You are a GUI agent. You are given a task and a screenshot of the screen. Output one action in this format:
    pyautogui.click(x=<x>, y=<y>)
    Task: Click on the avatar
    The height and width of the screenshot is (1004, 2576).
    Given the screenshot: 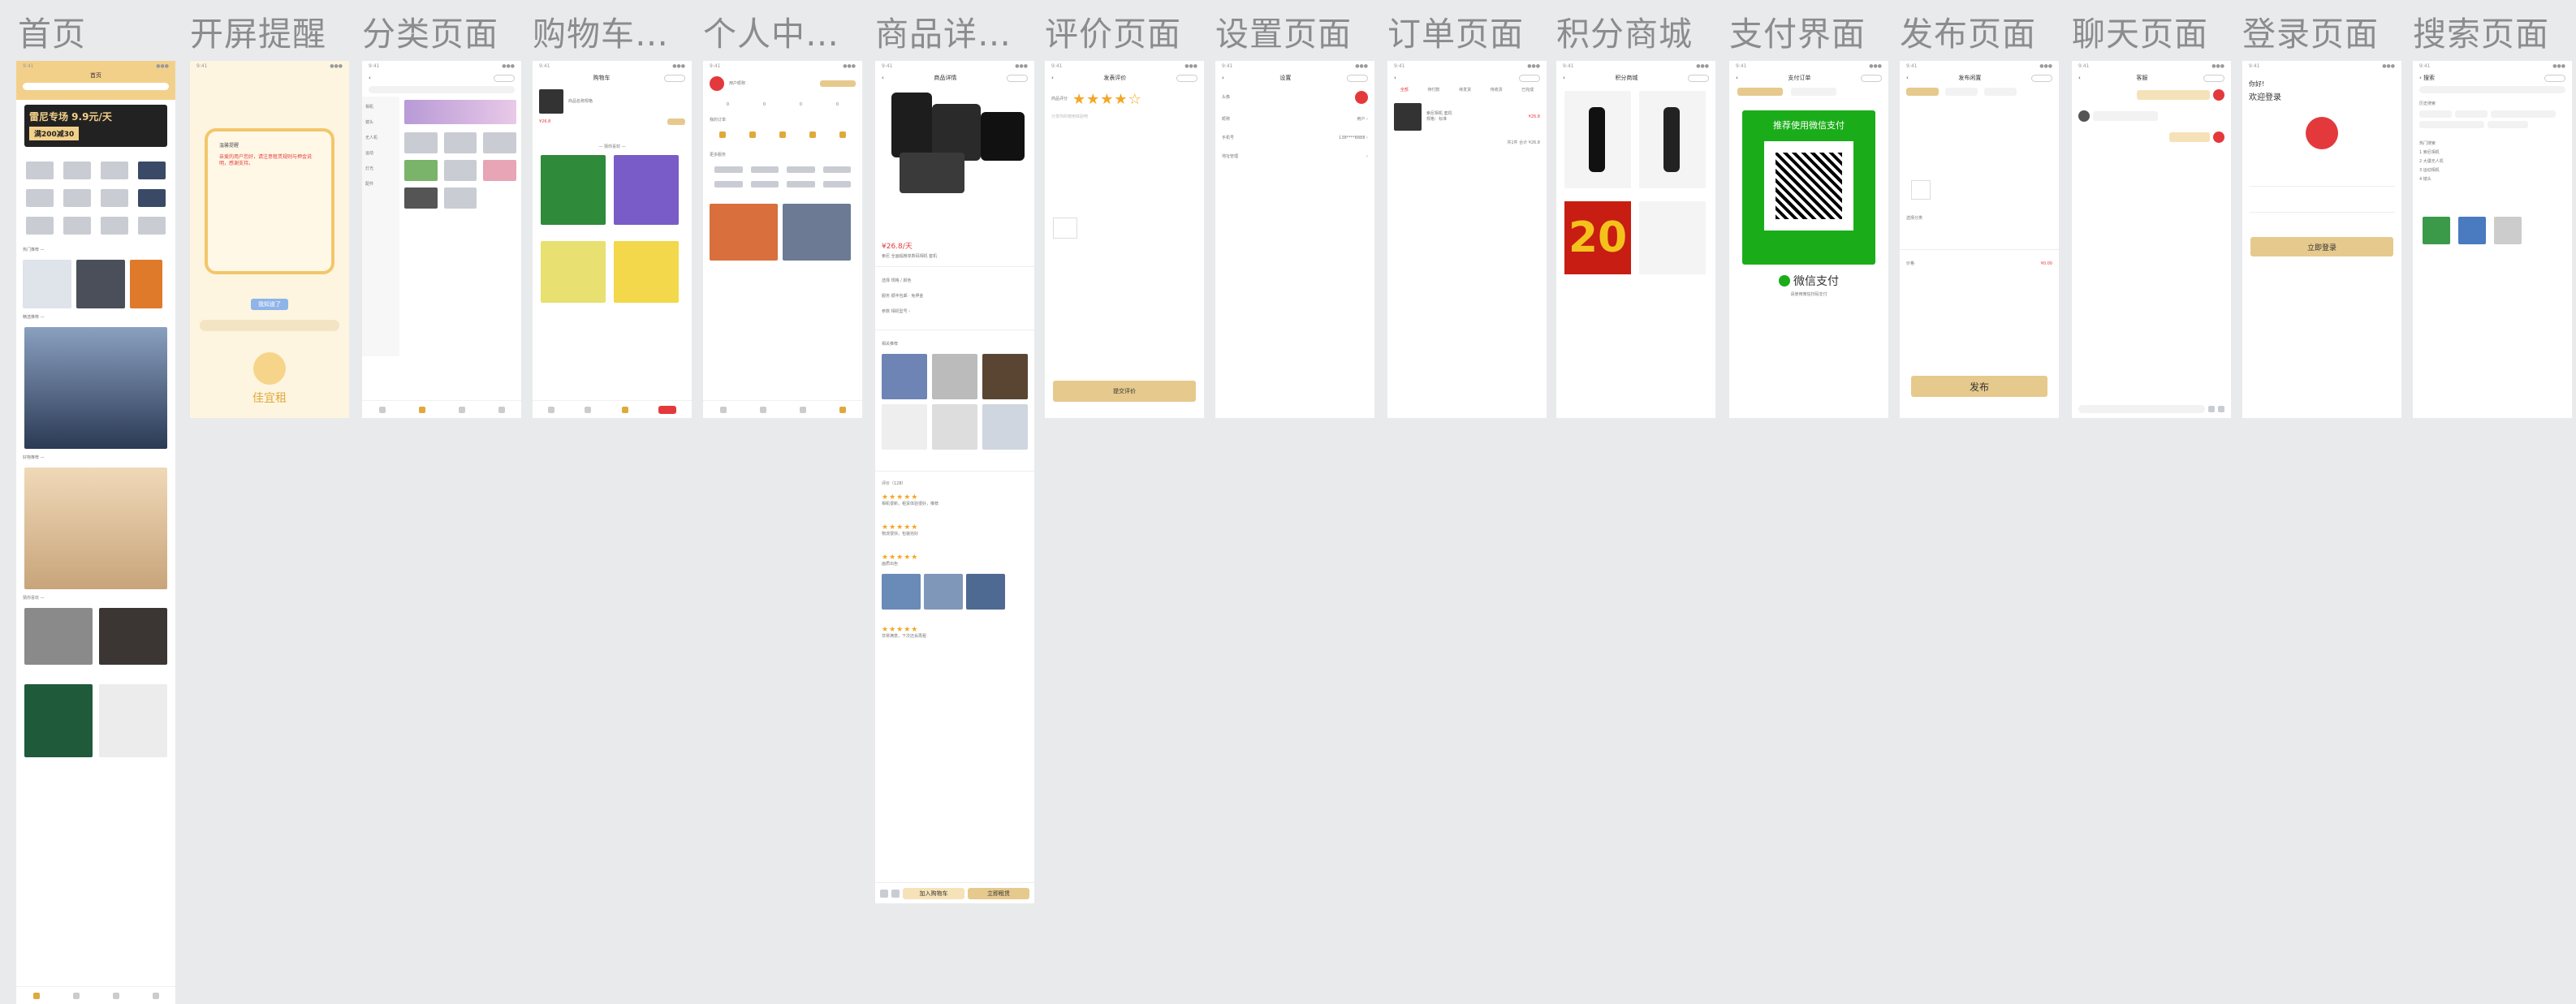 What is the action you would take?
    pyautogui.click(x=717, y=83)
    